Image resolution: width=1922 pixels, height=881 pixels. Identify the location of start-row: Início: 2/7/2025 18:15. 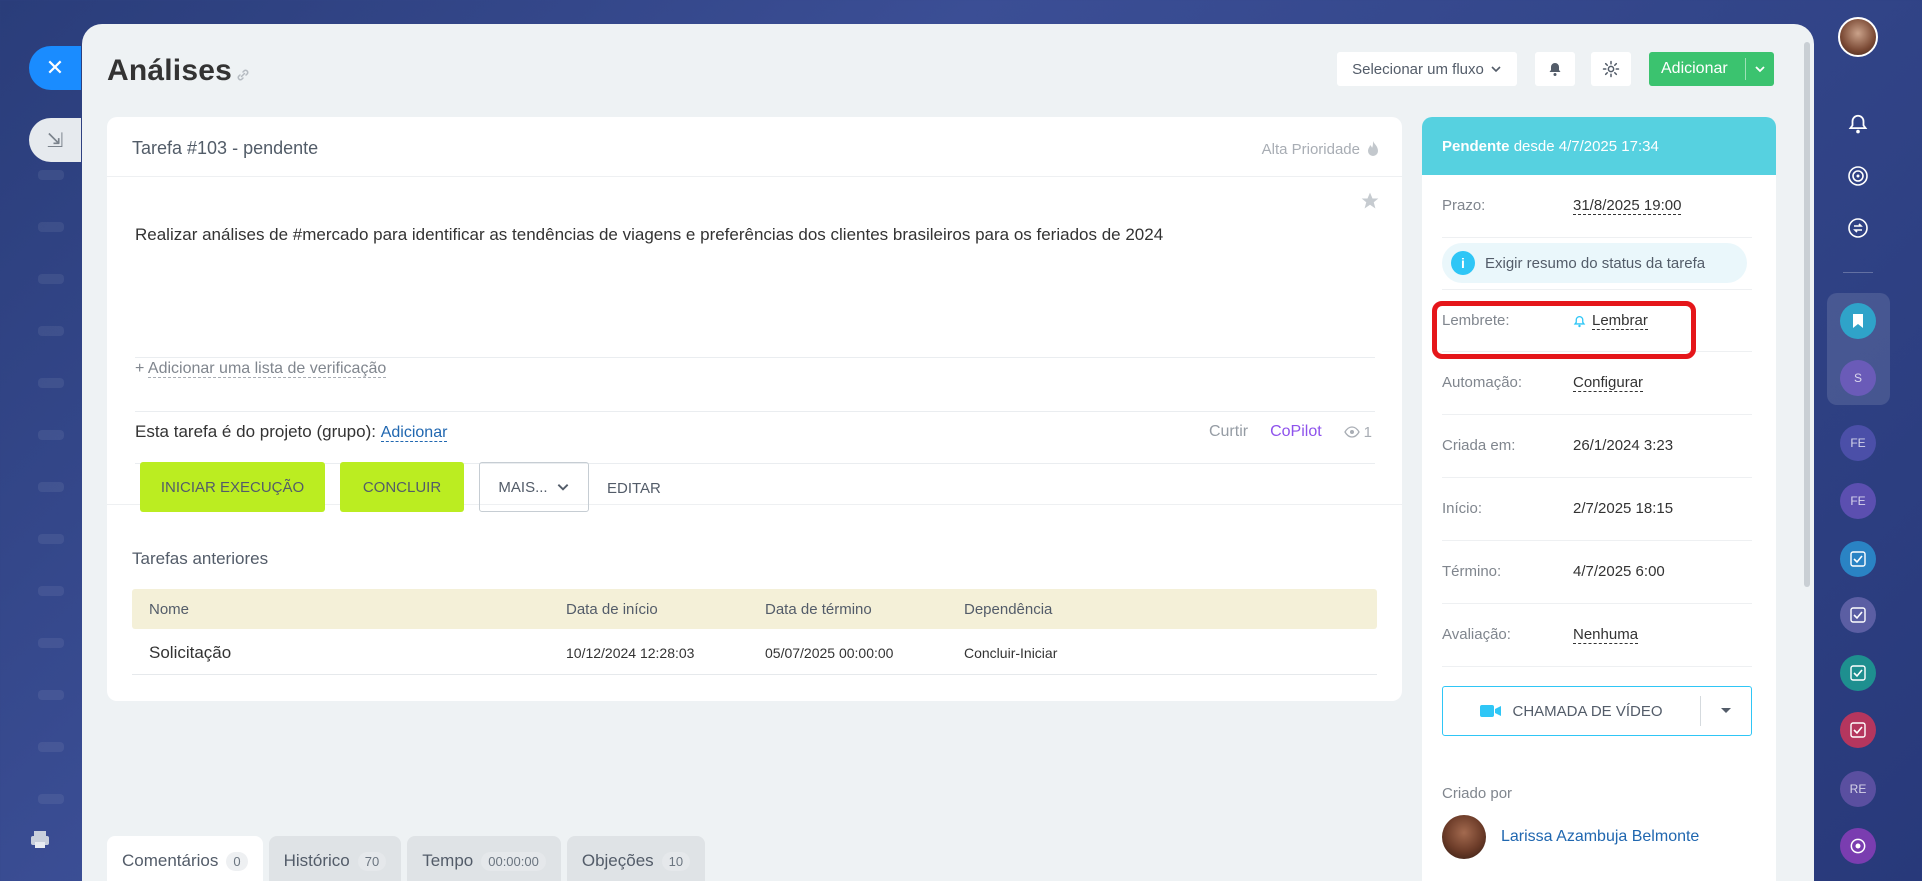
(1597, 509).